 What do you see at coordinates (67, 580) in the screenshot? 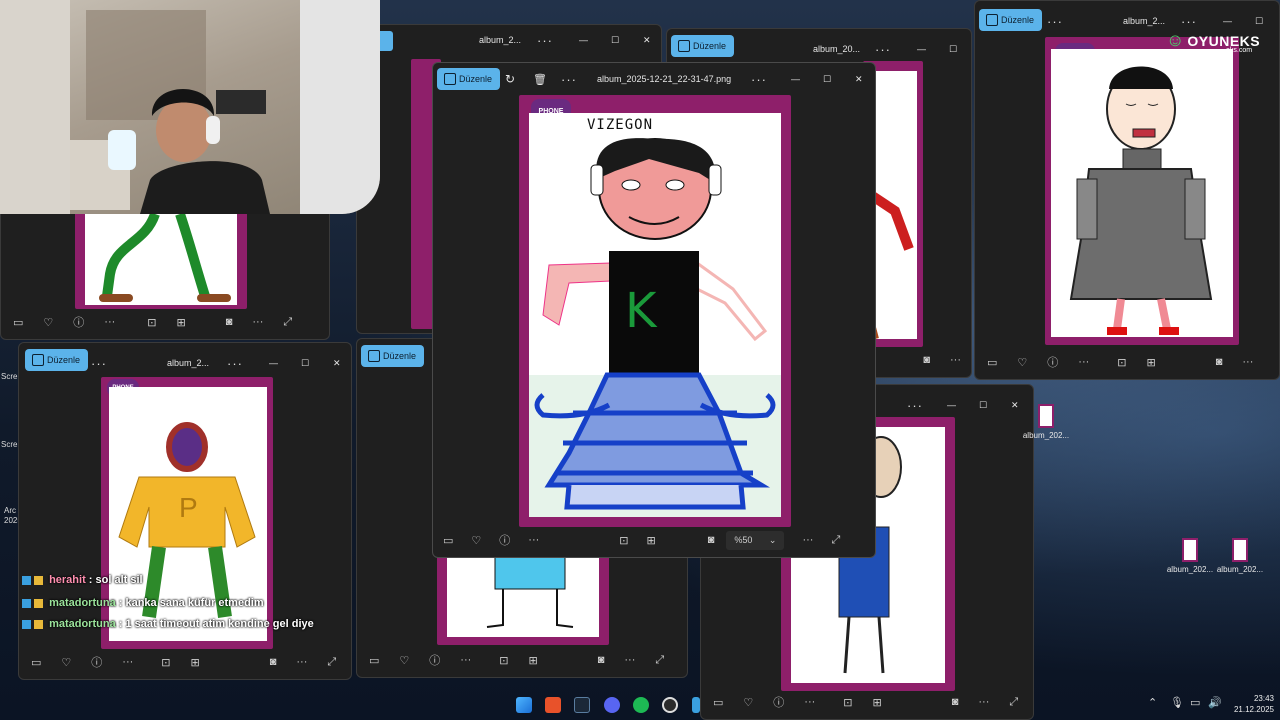
I see `chat-user: herahit` at bounding box center [67, 580].